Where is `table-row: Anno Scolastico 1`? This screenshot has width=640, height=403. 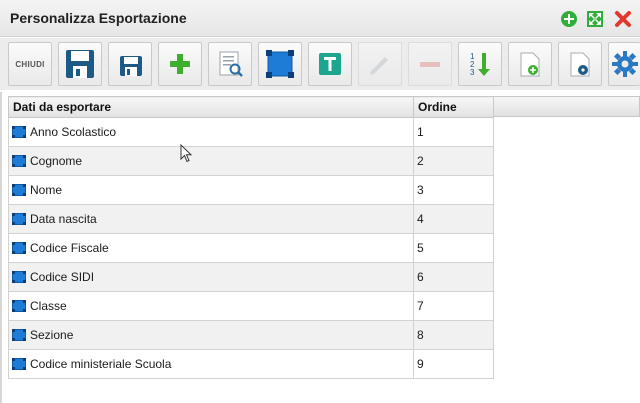 table-row: Anno Scolastico 1 is located at coordinates (251, 132).